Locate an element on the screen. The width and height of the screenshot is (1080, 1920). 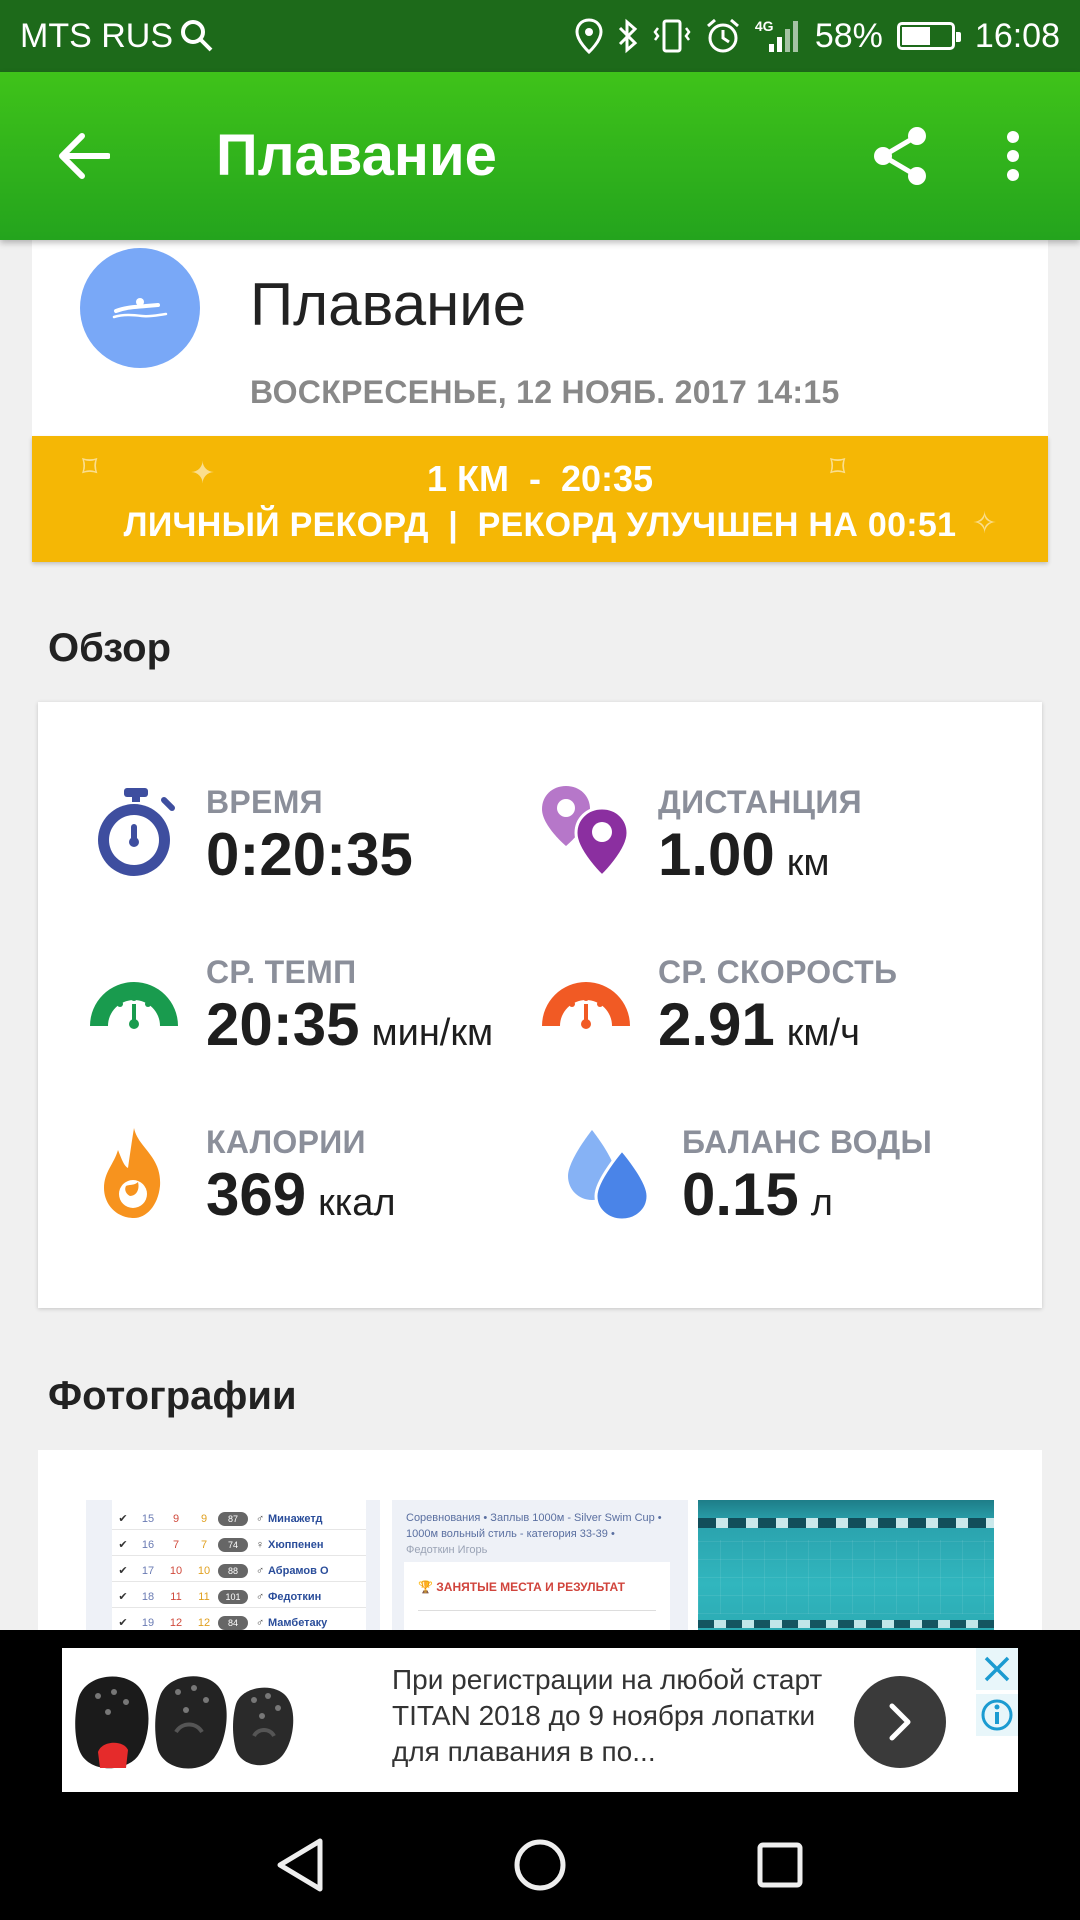
vibrate-icon is located at coordinates (672, 36).